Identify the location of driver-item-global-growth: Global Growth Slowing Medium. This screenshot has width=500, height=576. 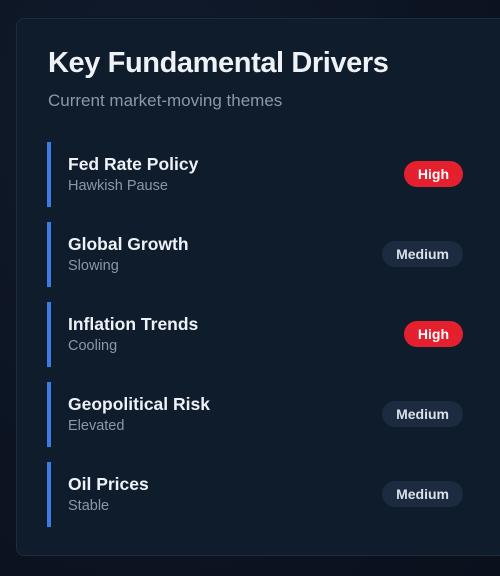
(255, 254).